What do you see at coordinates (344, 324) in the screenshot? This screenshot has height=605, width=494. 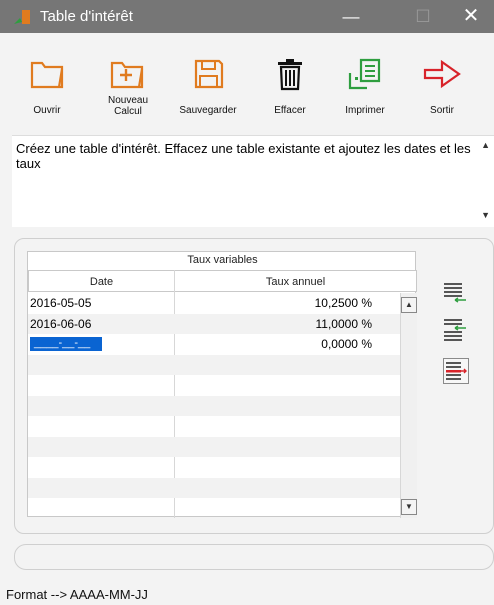 I see `rate-cell: 11,0000 %` at bounding box center [344, 324].